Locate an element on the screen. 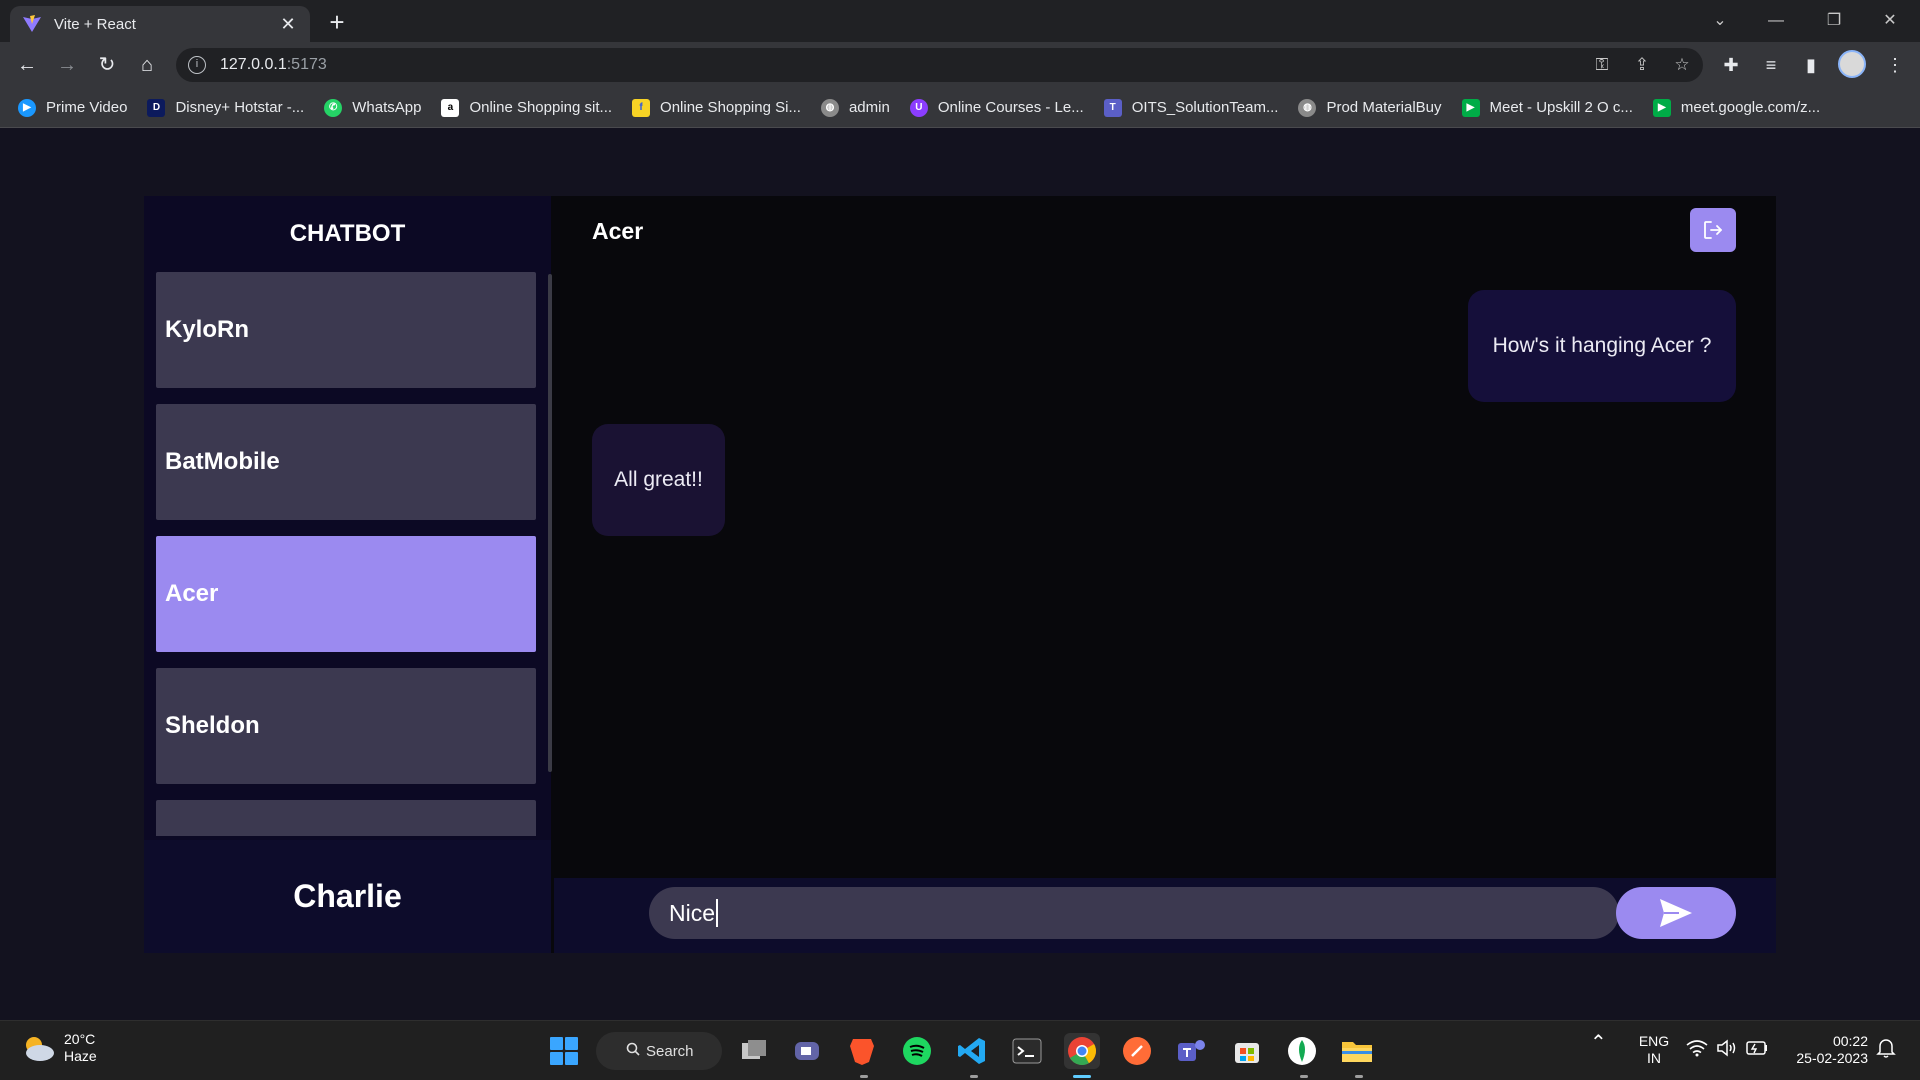  windows-start-icon is located at coordinates (564, 1051).